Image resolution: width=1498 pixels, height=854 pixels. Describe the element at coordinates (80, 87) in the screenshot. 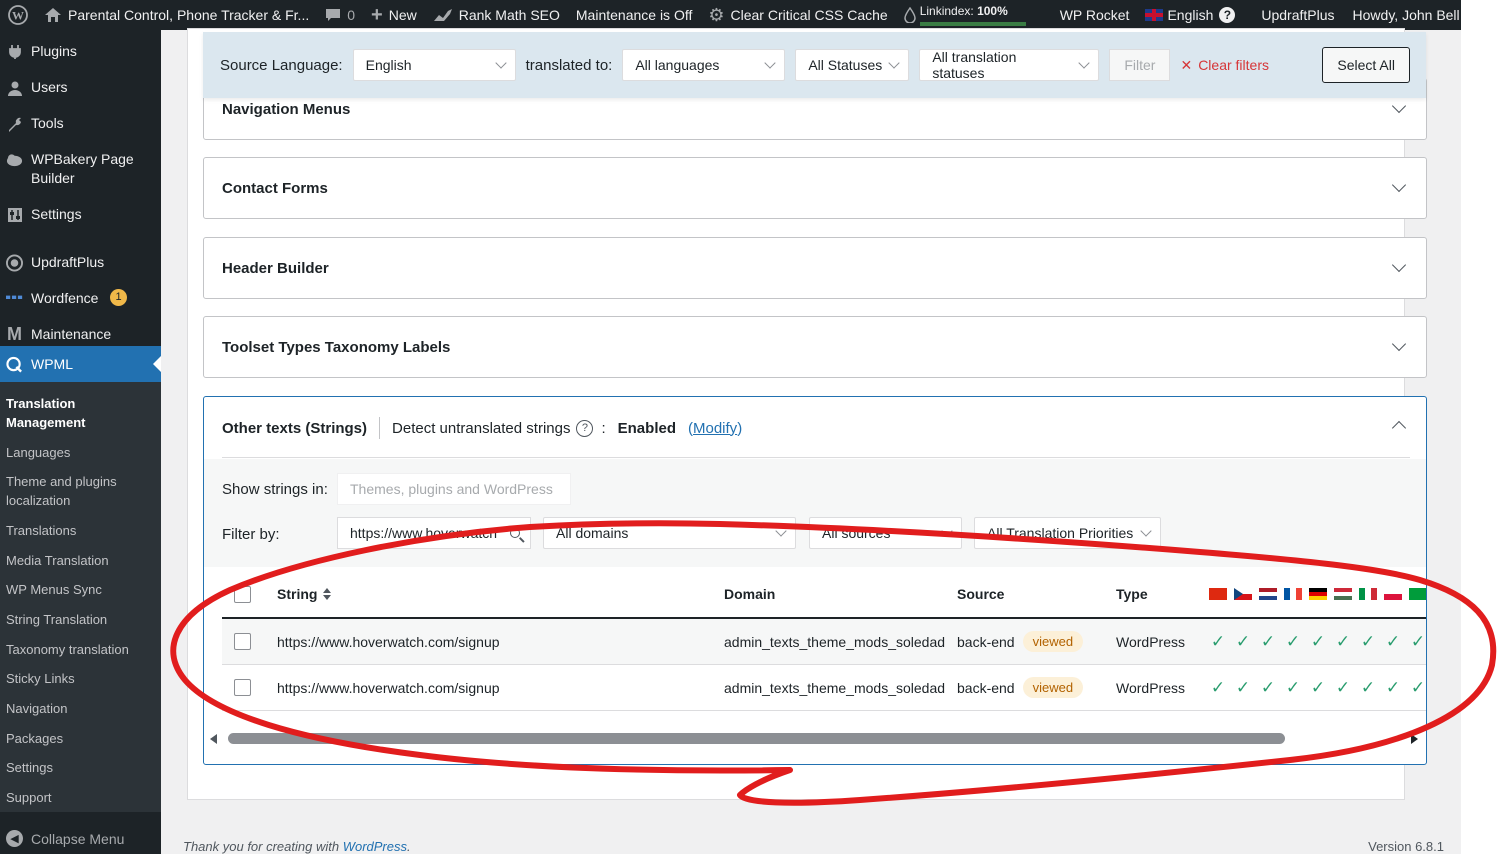

I see `sidebar-item-users: Users` at that location.